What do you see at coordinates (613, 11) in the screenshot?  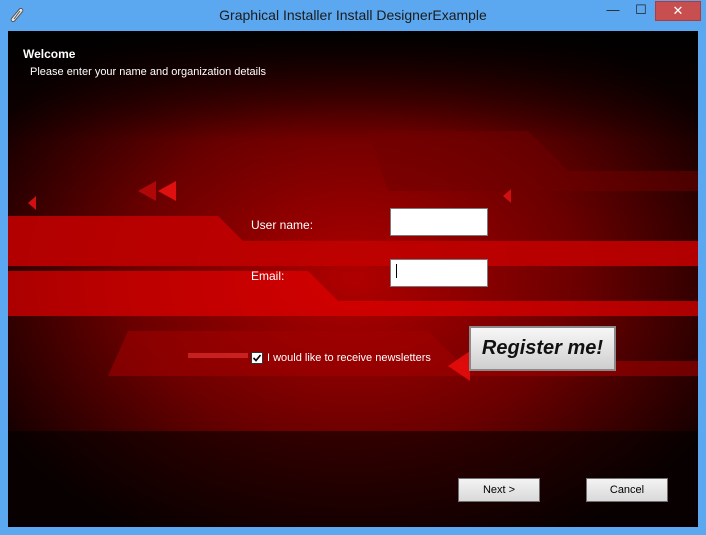 I see `minimize-button: —` at bounding box center [613, 11].